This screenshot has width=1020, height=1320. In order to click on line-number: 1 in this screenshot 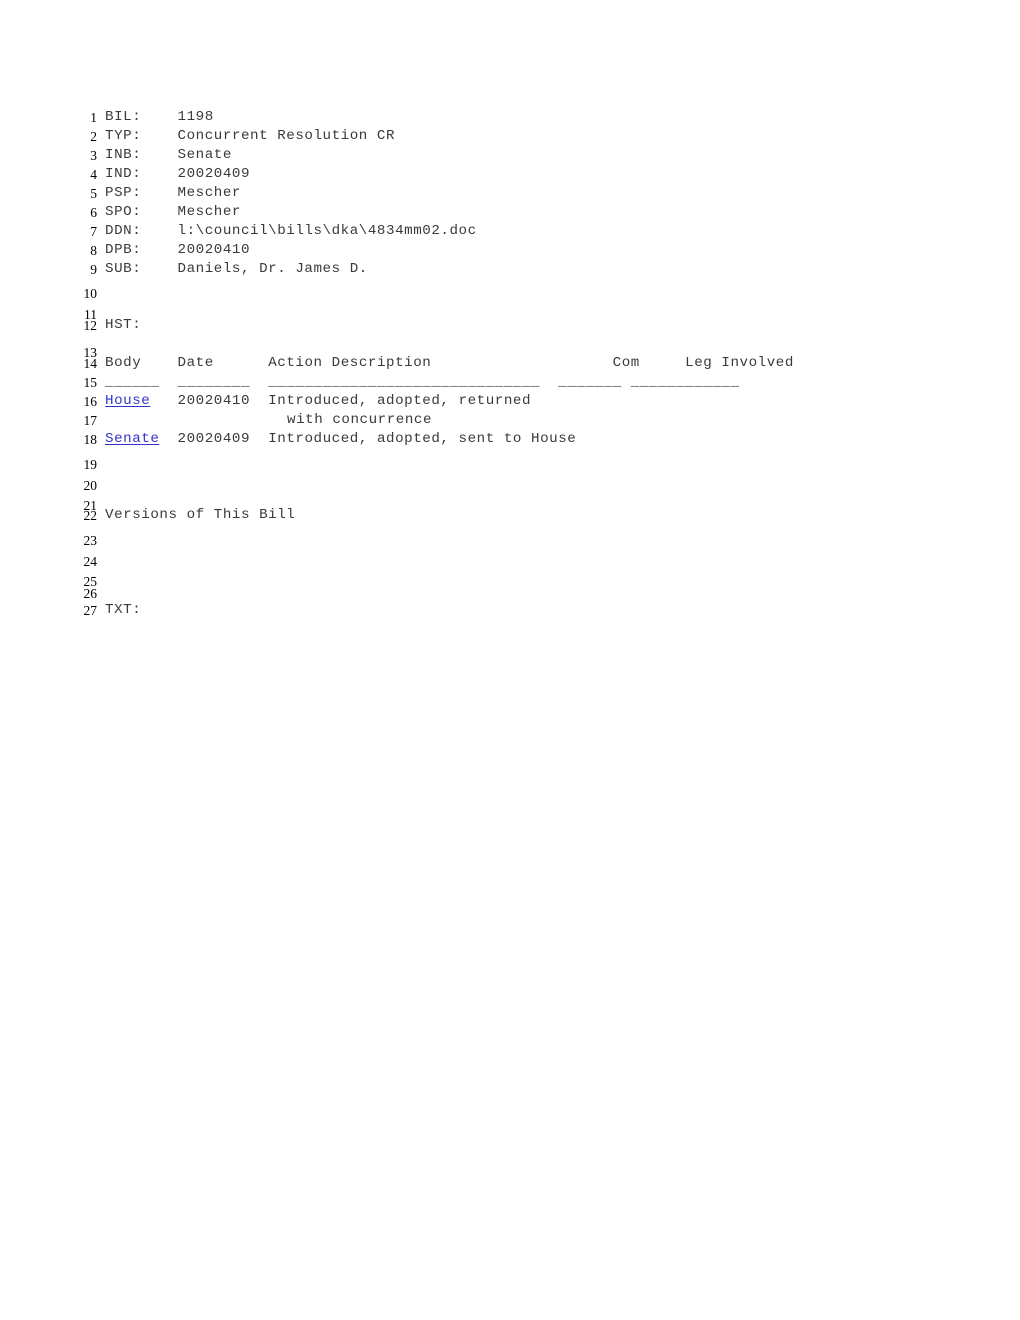, I will do `click(93, 117)`.